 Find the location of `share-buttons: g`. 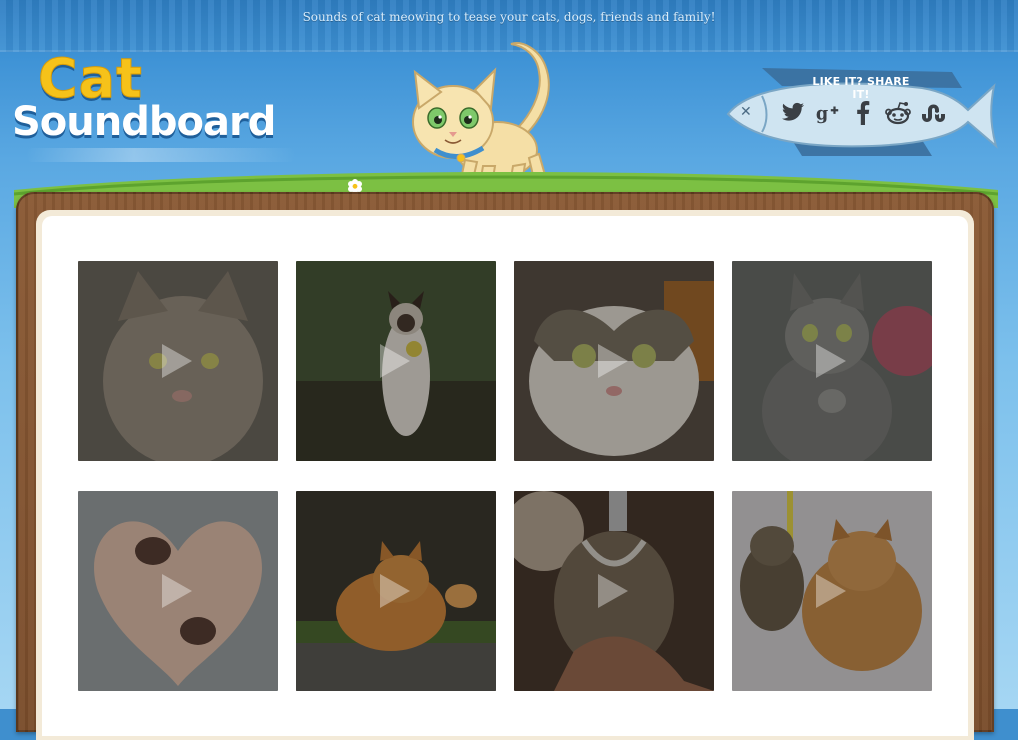

share-buttons: g is located at coordinates (863, 115).